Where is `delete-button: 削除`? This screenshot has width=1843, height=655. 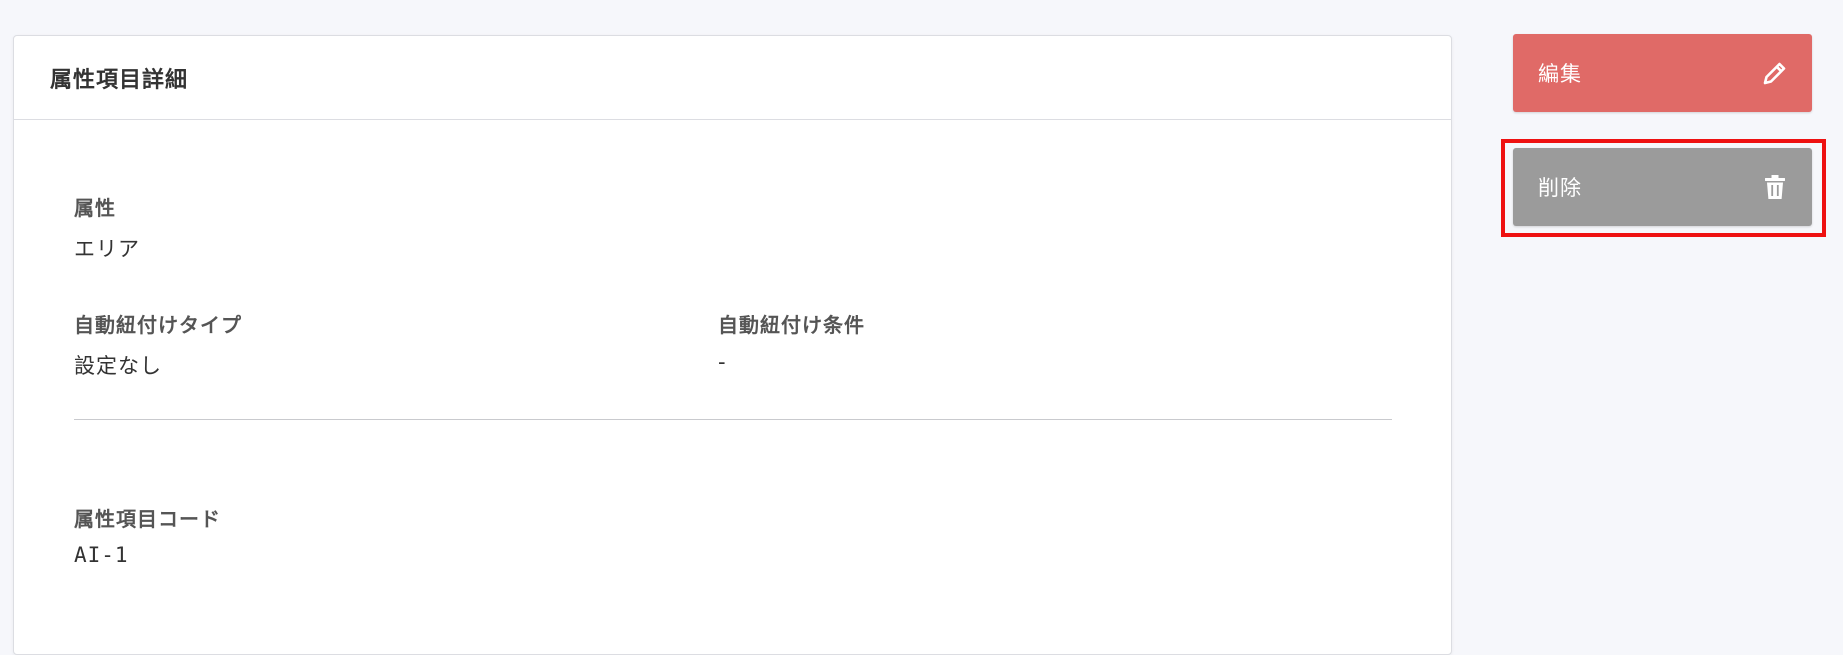 delete-button: 削除 is located at coordinates (1662, 187).